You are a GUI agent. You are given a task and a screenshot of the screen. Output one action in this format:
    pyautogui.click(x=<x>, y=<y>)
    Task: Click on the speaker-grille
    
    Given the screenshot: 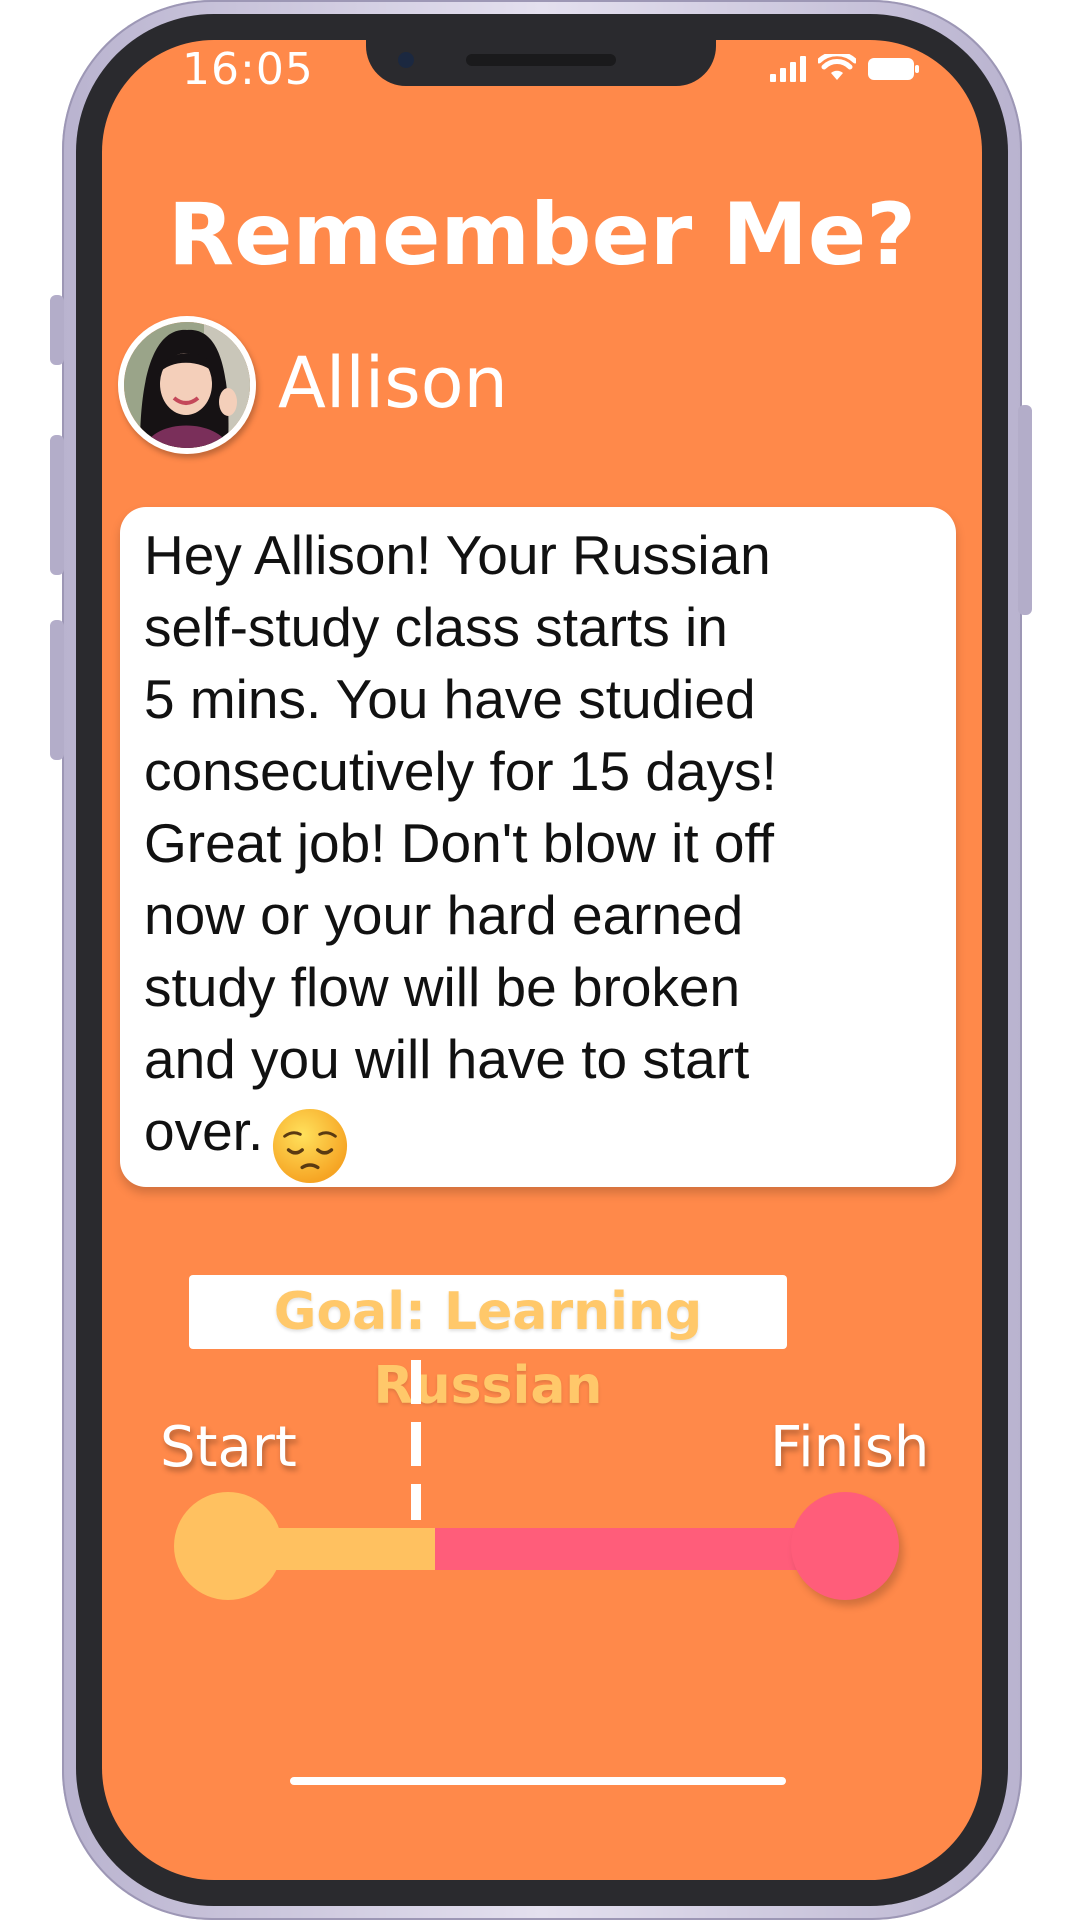 What is the action you would take?
    pyautogui.click(x=541, y=60)
    